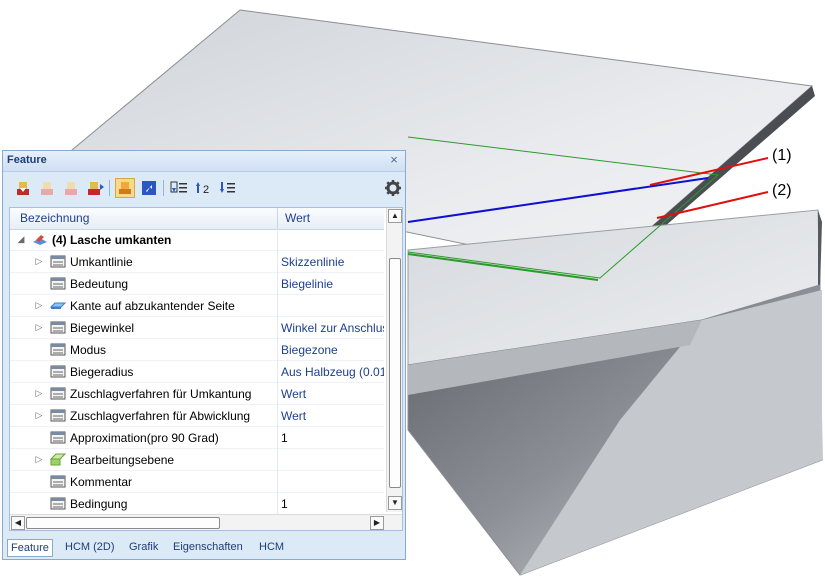 Image resolution: width=825 pixels, height=576 pixels. I want to click on feature-list-active-icon, so click(125, 188).